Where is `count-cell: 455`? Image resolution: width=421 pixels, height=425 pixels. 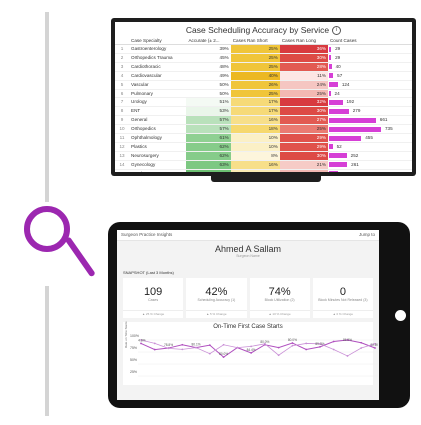 count-cell: 455 is located at coordinates (369, 138).